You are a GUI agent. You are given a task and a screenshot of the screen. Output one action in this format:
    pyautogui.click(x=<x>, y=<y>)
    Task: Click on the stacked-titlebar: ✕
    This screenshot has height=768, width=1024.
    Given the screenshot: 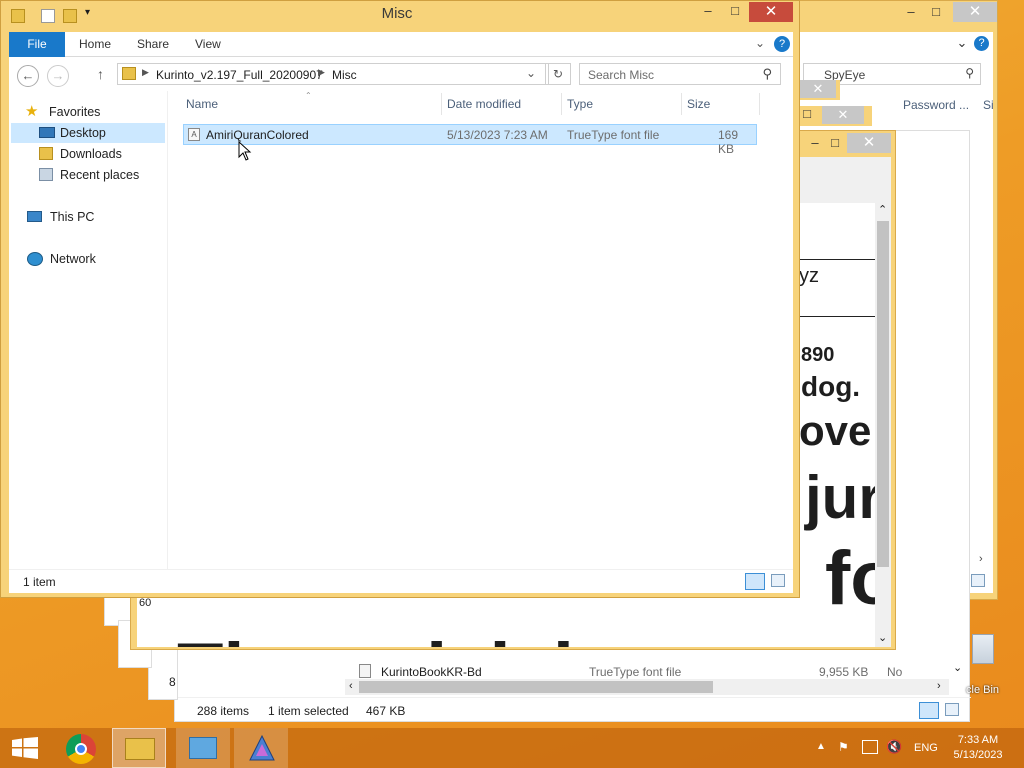 What is the action you would take?
    pyautogui.click(x=820, y=90)
    